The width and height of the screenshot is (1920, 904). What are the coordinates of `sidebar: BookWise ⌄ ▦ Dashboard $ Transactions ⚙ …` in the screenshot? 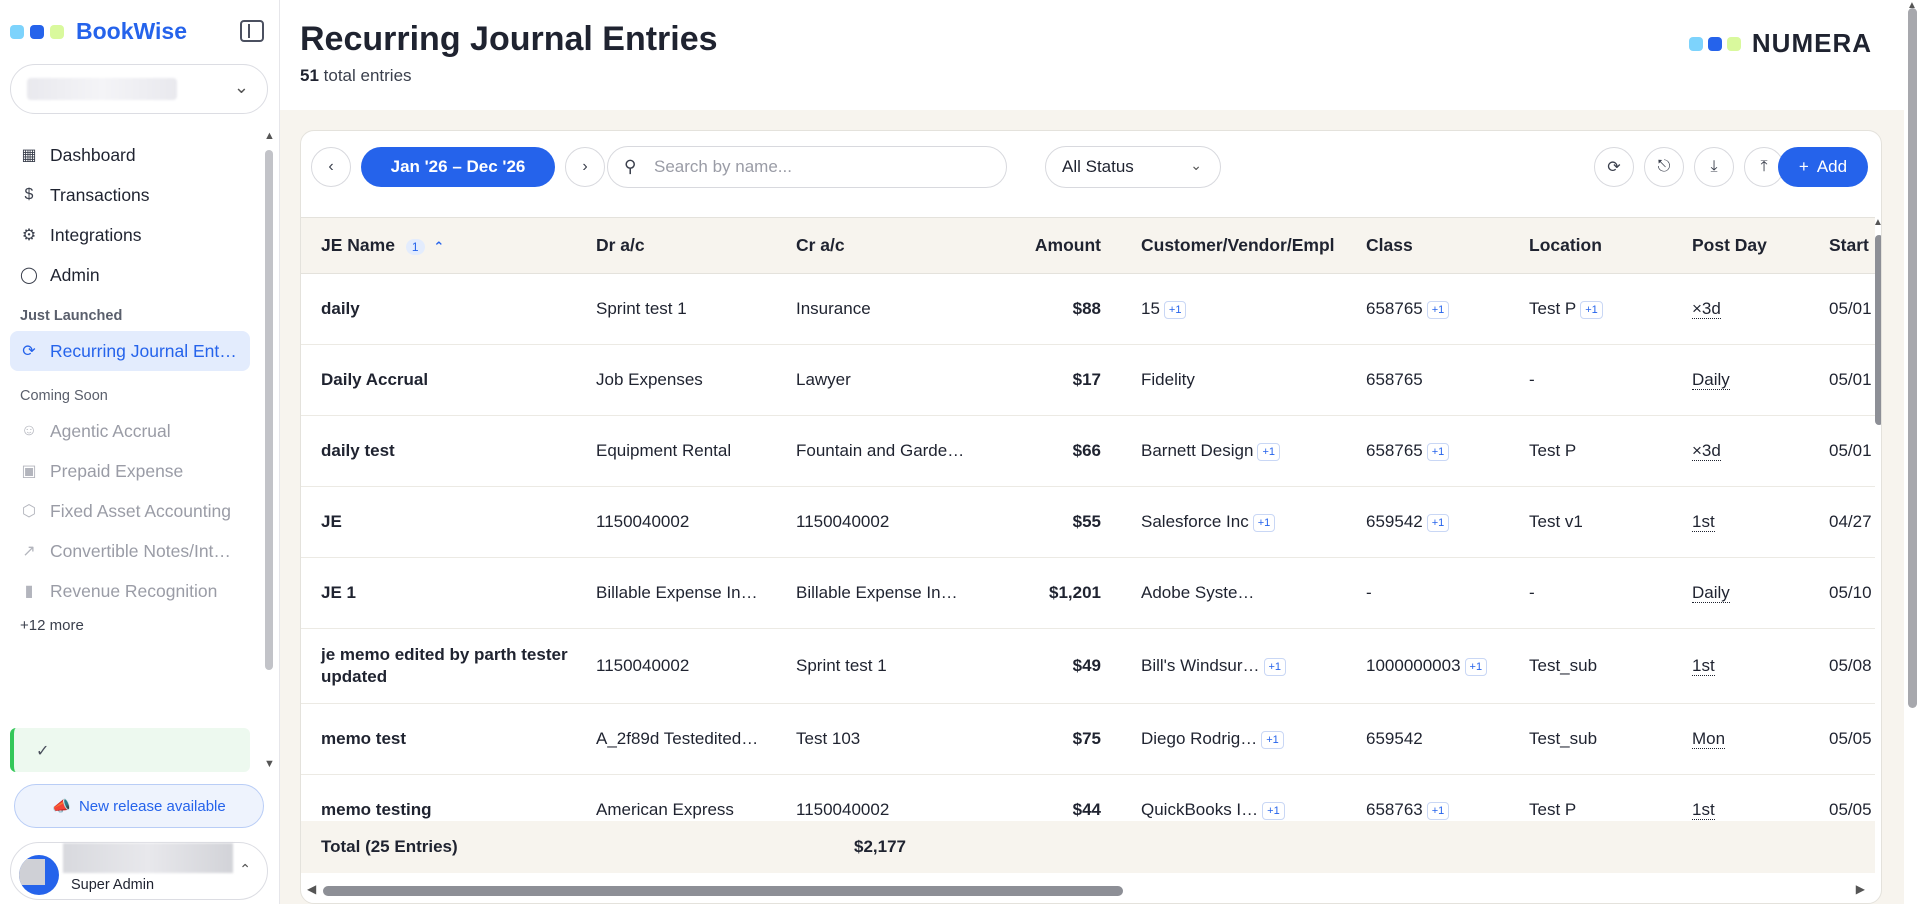 It's located at (140, 452).